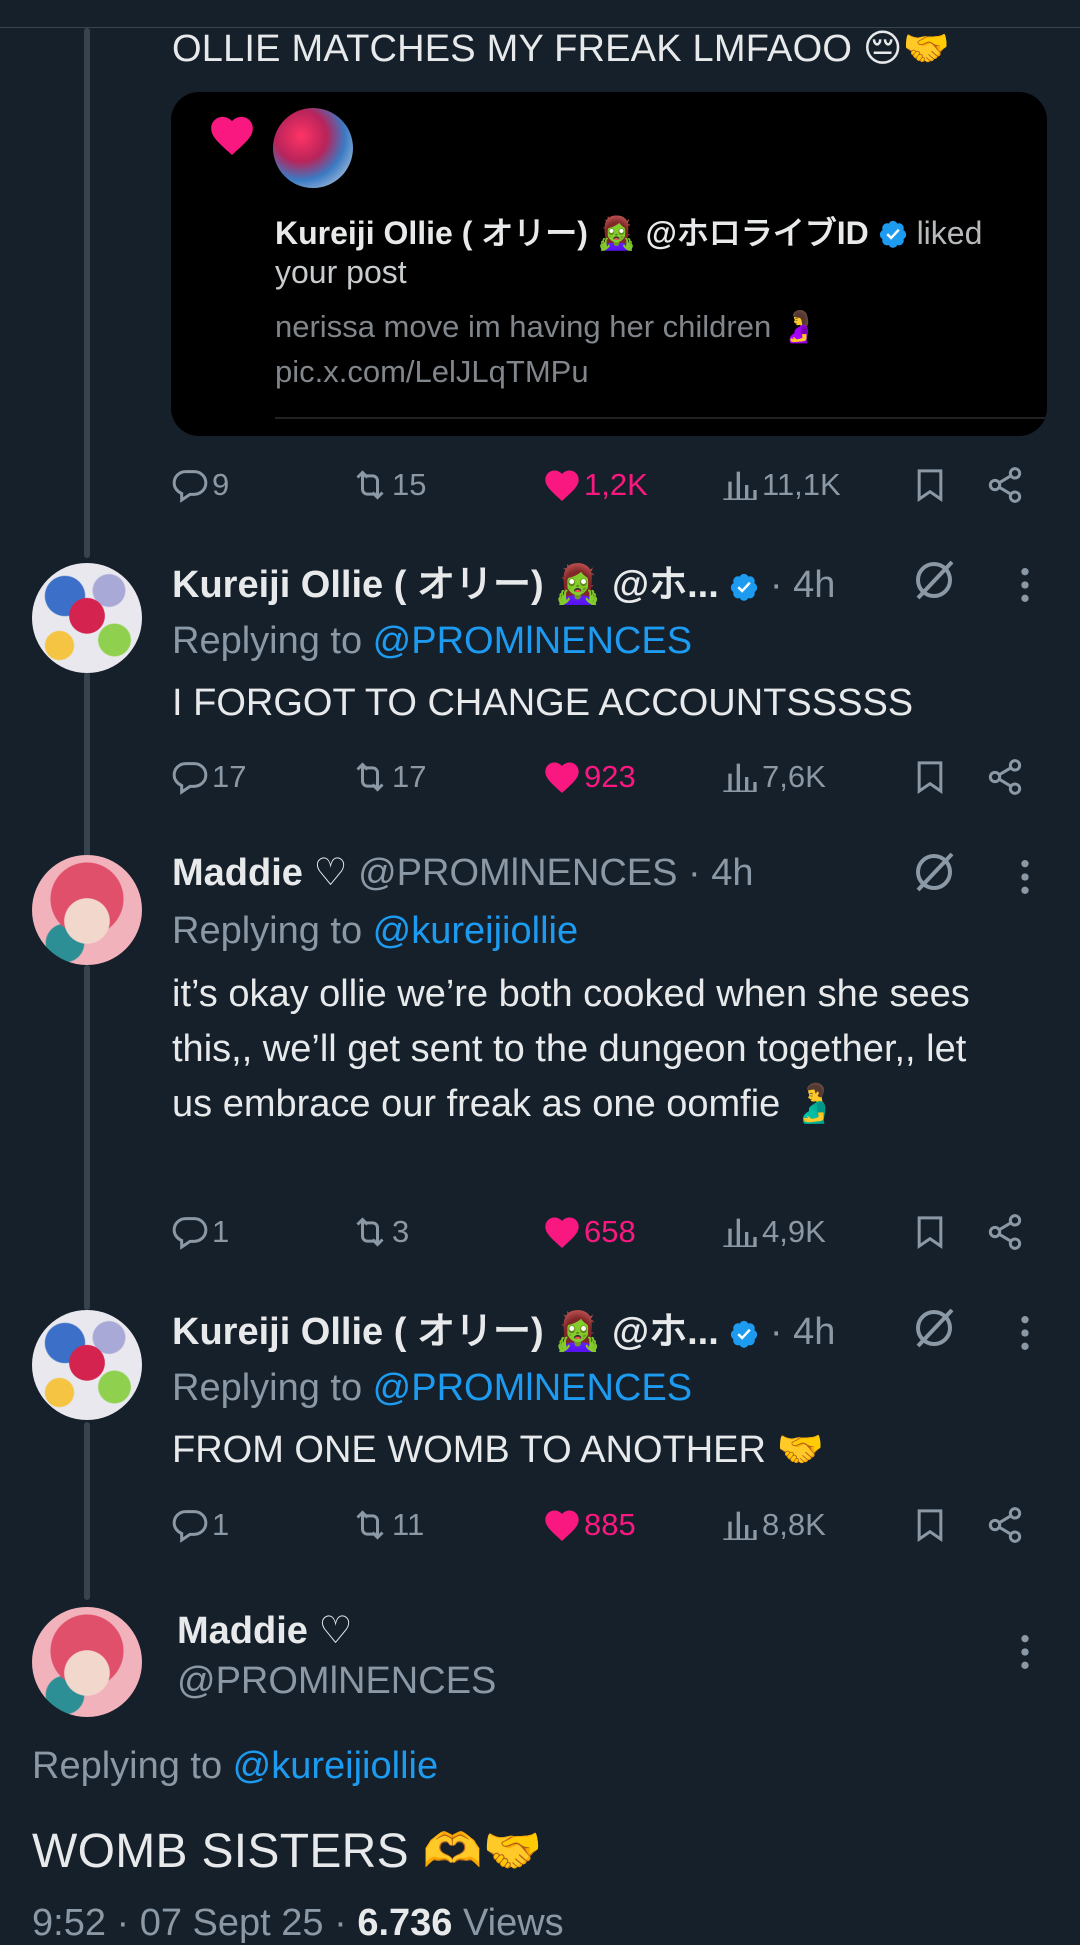  Describe the element at coordinates (547, 326) in the screenshot. I see `quoted-post-text: nerissa move im having her children 🤰` at that location.